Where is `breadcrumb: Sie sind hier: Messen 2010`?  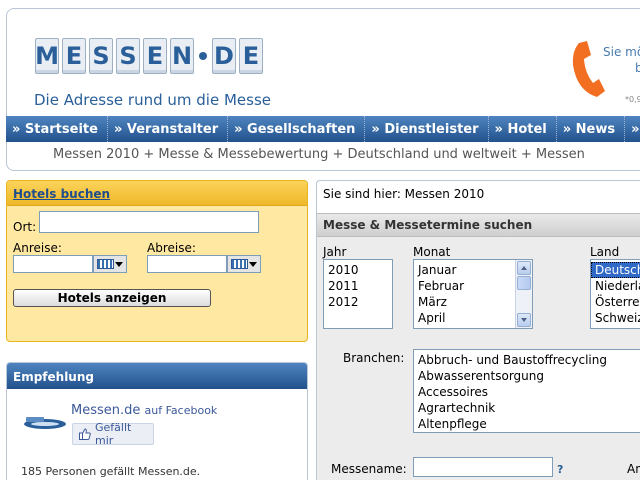
breadcrumb: Sie sind hier: Messen 2010 is located at coordinates (404, 194).